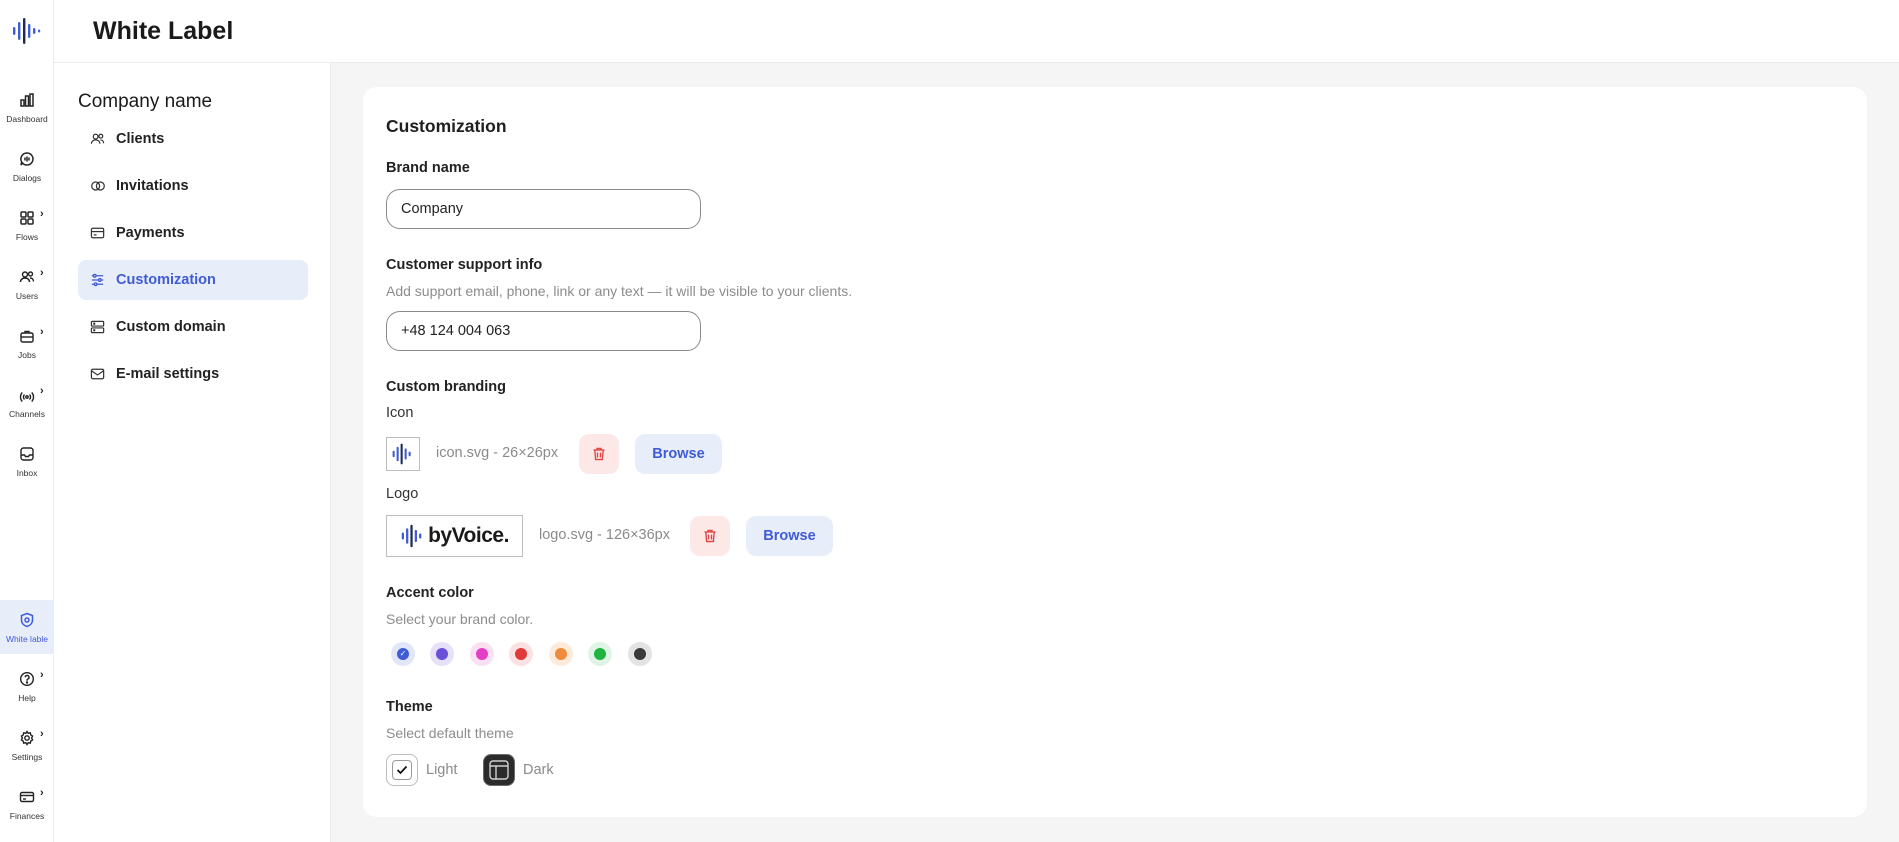  What do you see at coordinates (193, 233) in the screenshot?
I see `nav-item-payments: Payments` at bounding box center [193, 233].